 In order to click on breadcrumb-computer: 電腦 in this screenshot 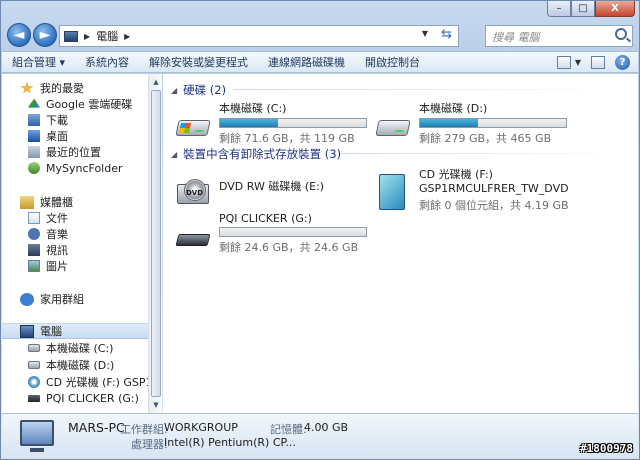, I will do `click(107, 36)`.